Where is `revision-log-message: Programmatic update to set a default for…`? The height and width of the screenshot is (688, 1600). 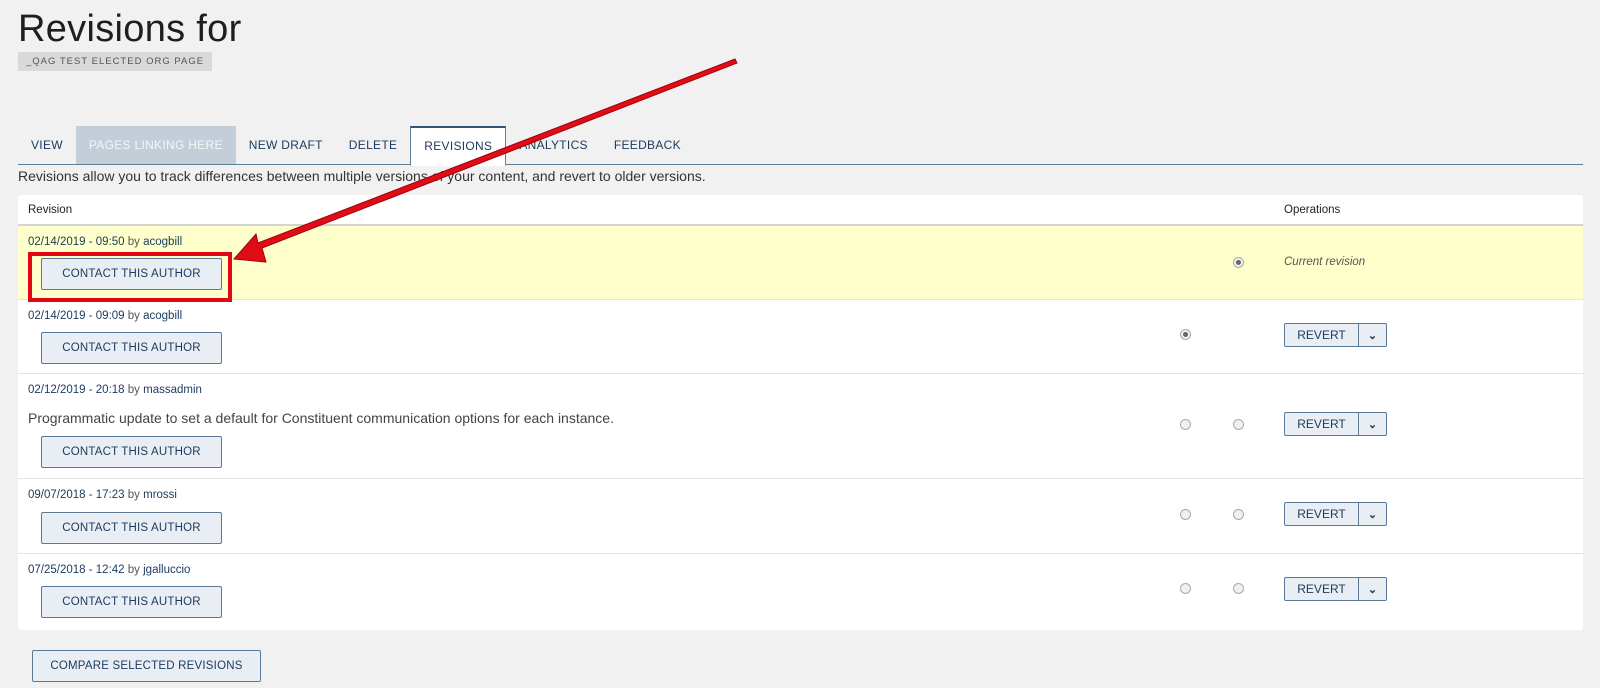
revision-log-message: Programmatic update to set a default for… is located at coordinates (321, 418).